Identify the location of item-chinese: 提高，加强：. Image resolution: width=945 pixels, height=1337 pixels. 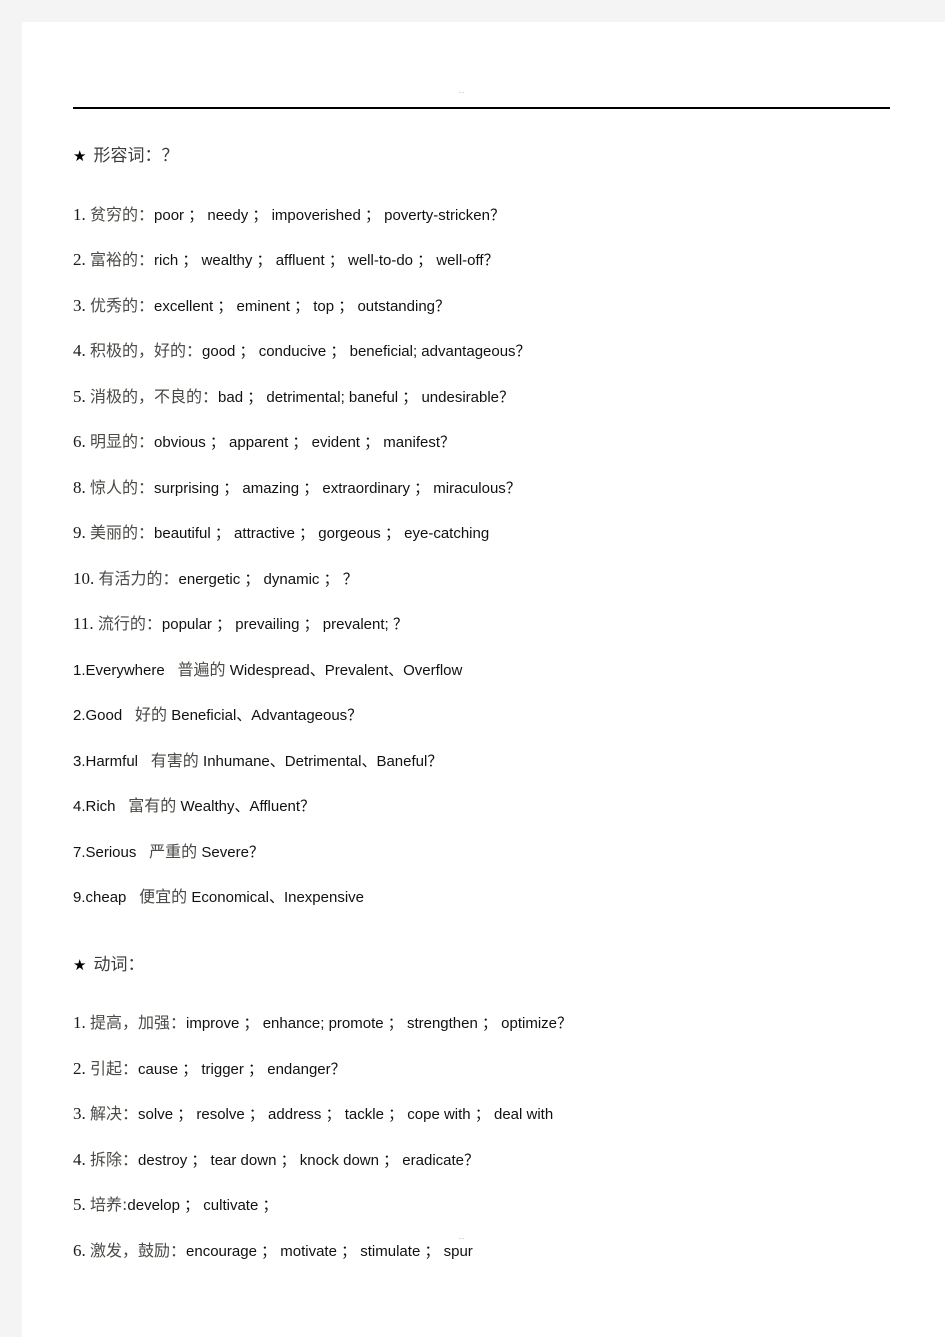
(138, 1022).